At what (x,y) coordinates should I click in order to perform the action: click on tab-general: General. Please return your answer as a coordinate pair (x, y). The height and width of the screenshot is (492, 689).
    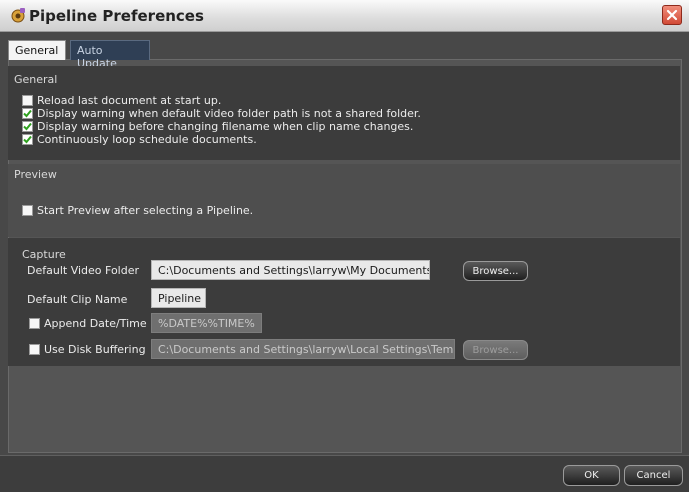
    Looking at the image, I should click on (37, 50).